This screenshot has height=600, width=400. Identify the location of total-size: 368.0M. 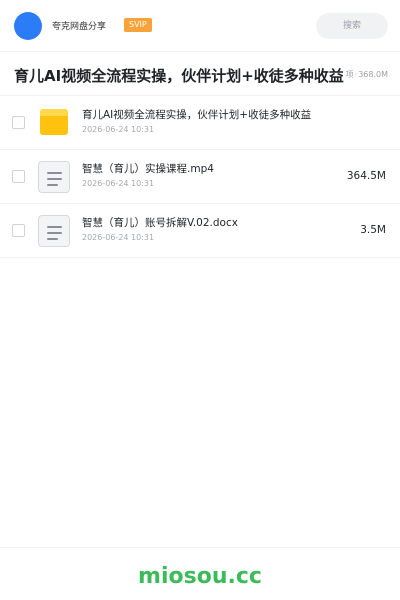
(373, 74).